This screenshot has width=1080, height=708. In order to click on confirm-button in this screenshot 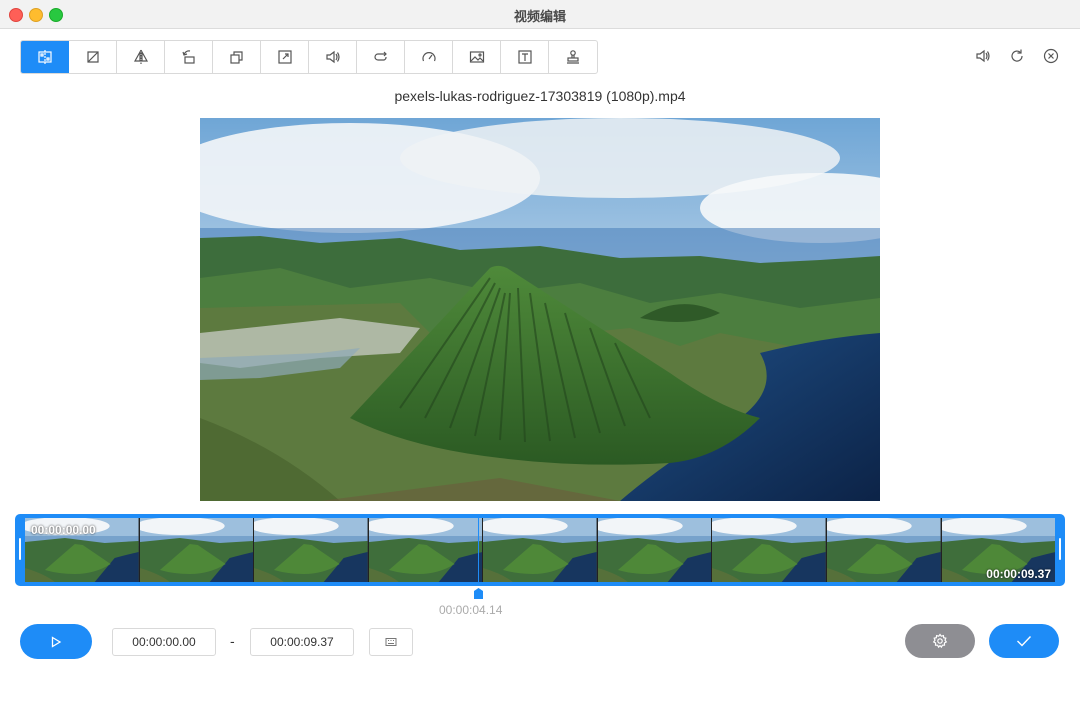, I will do `click(1024, 641)`.